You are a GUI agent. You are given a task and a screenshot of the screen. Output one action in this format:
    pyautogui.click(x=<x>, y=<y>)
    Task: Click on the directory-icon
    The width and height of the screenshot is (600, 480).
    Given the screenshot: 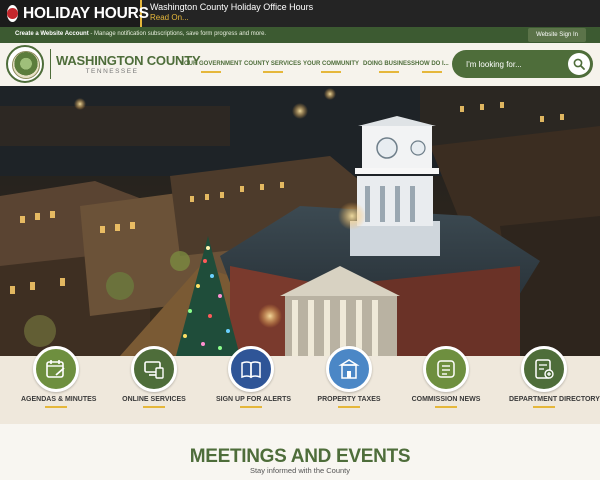 What is the action you would take?
    pyautogui.click(x=544, y=369)
    